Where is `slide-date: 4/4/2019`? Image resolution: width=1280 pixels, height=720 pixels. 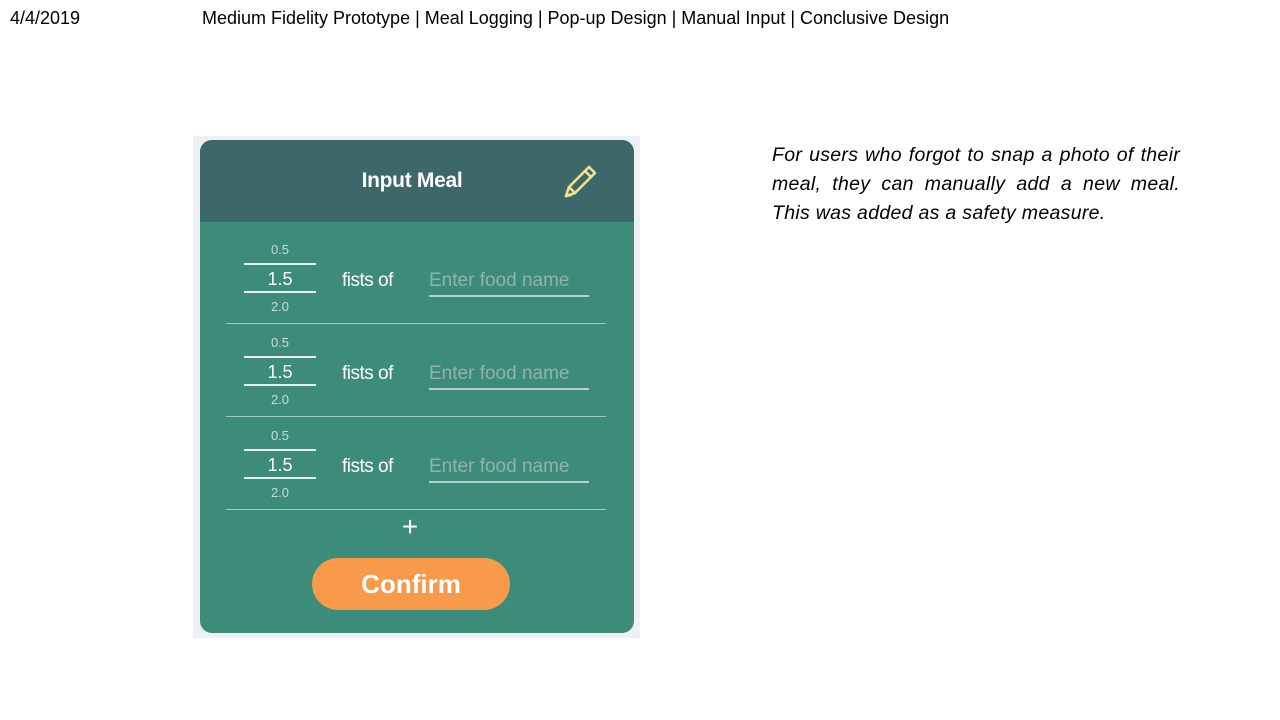
slide-date: 4/4/2019 is located at coordinates (45, 18).